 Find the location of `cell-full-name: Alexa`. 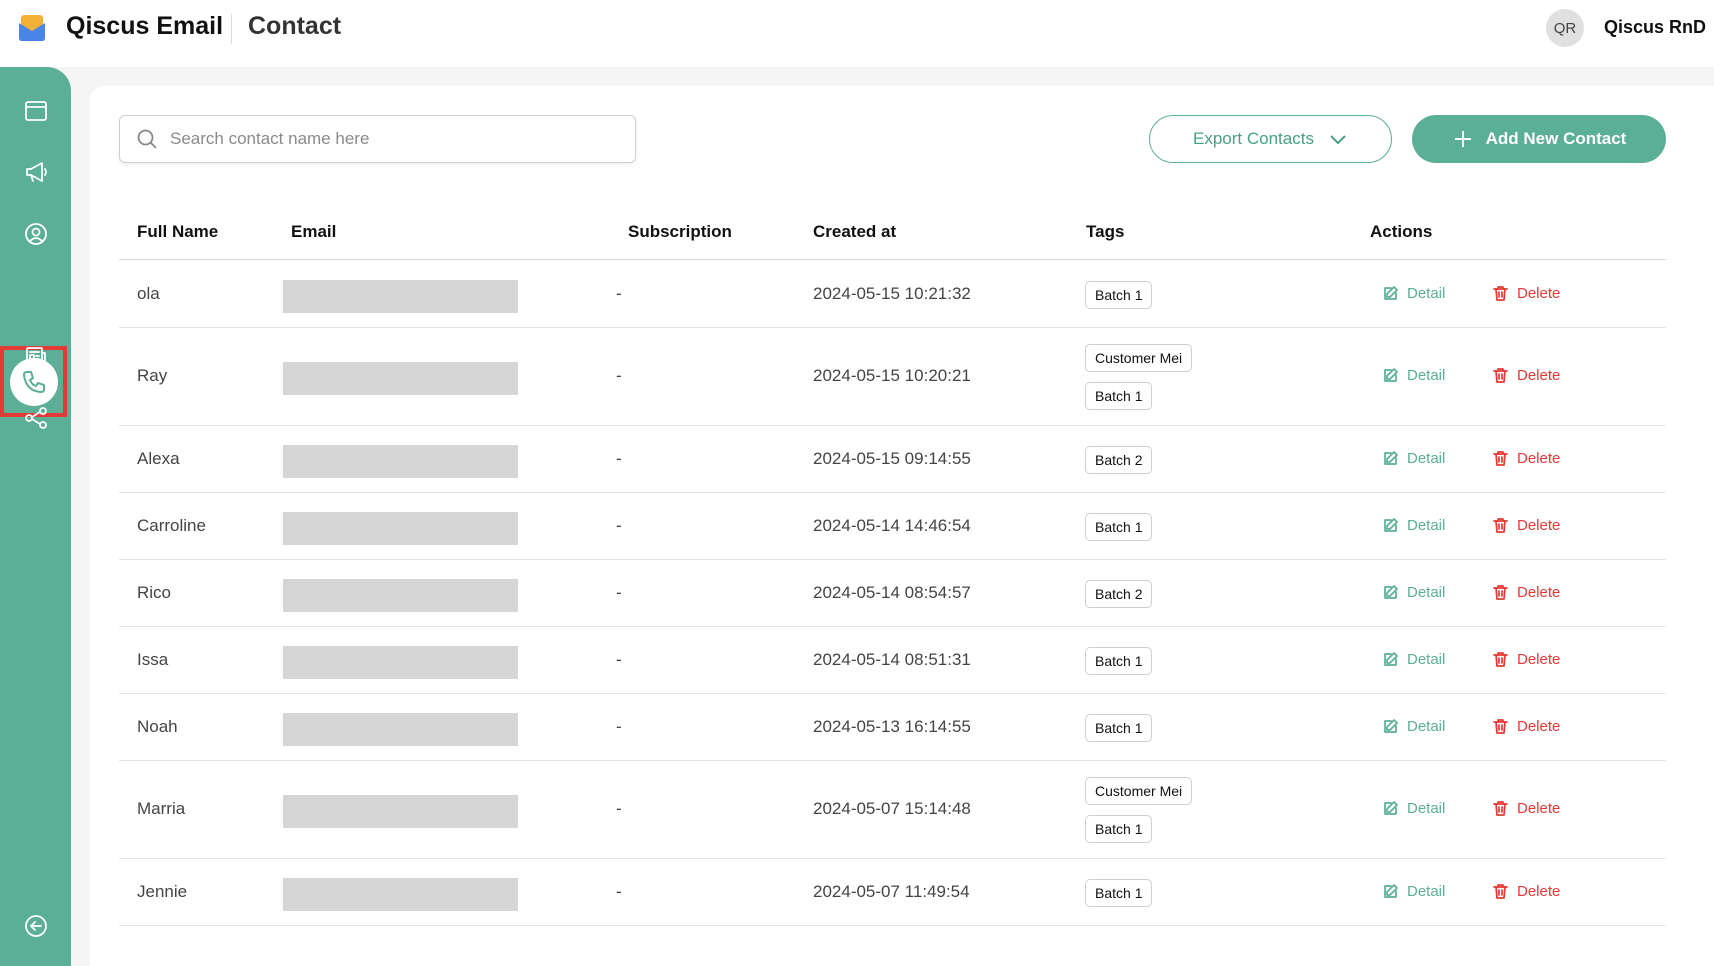

cell-full-name: Alexa is located at coordinates (158, 458).